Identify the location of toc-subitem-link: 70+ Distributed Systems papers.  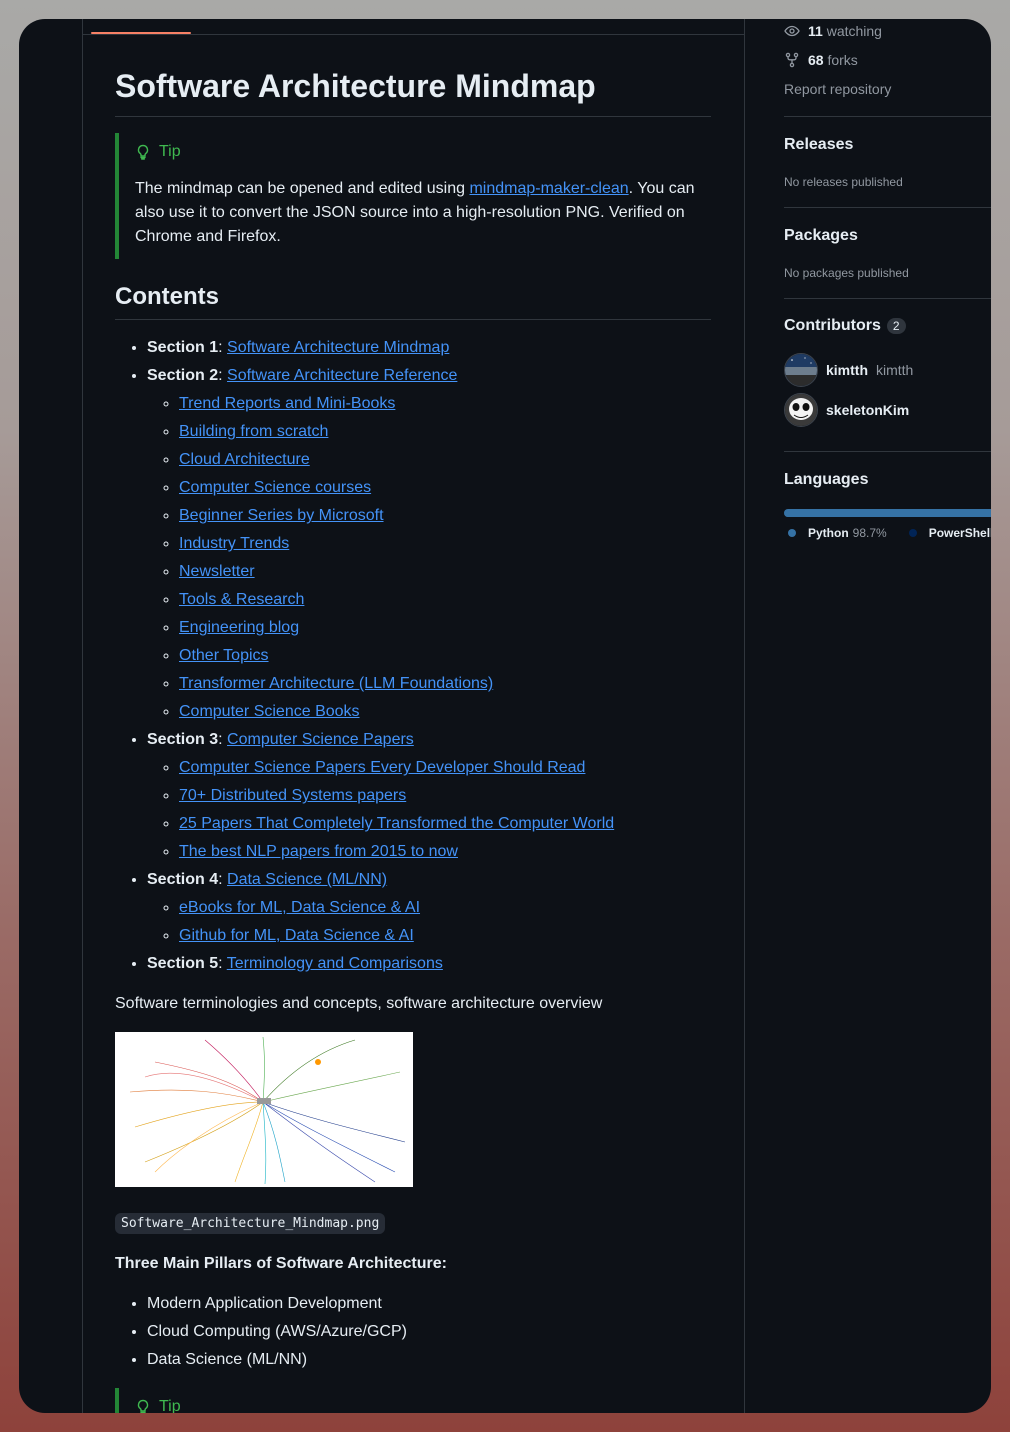
(292, 795).